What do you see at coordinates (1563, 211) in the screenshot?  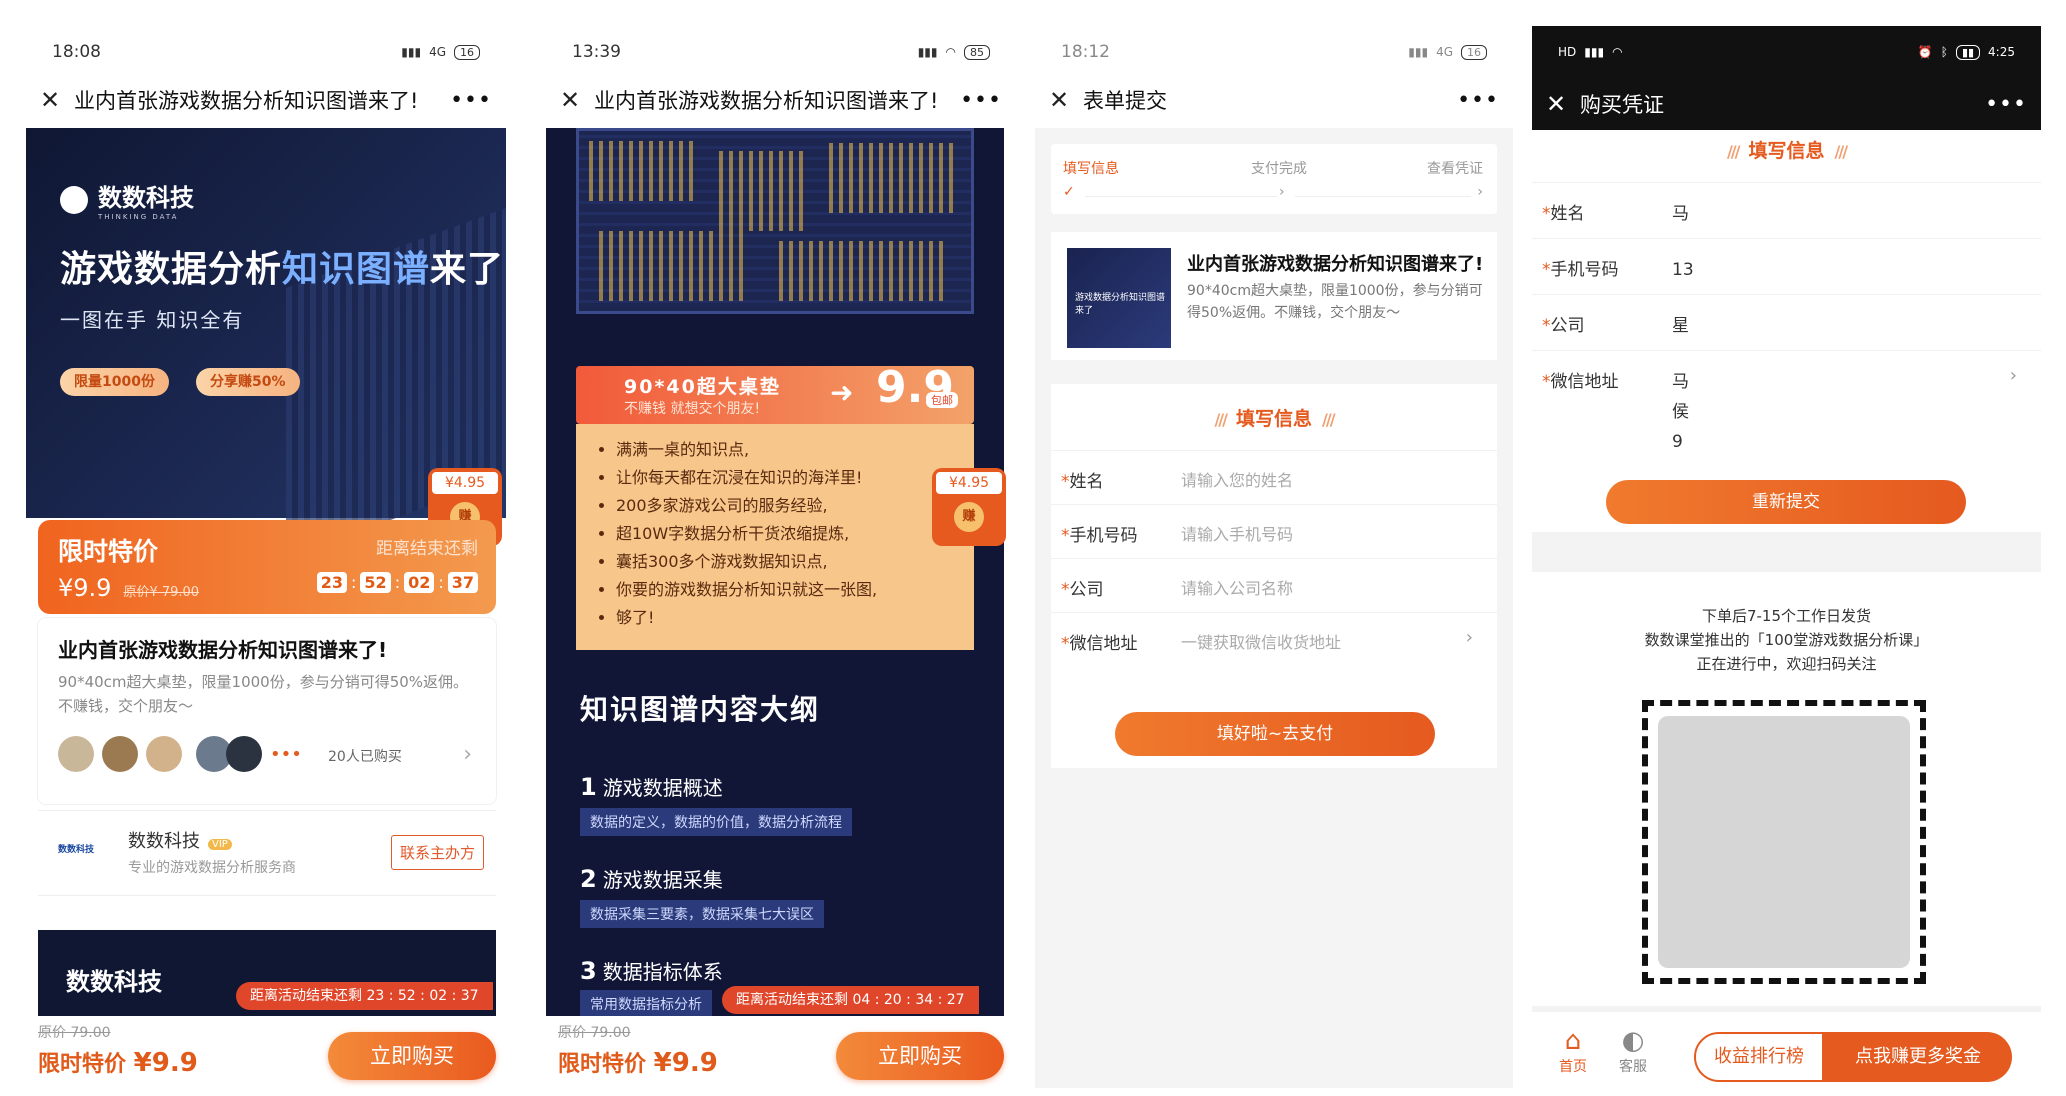 I see `field-label: 姓名` at bounding box center [1563, 211].